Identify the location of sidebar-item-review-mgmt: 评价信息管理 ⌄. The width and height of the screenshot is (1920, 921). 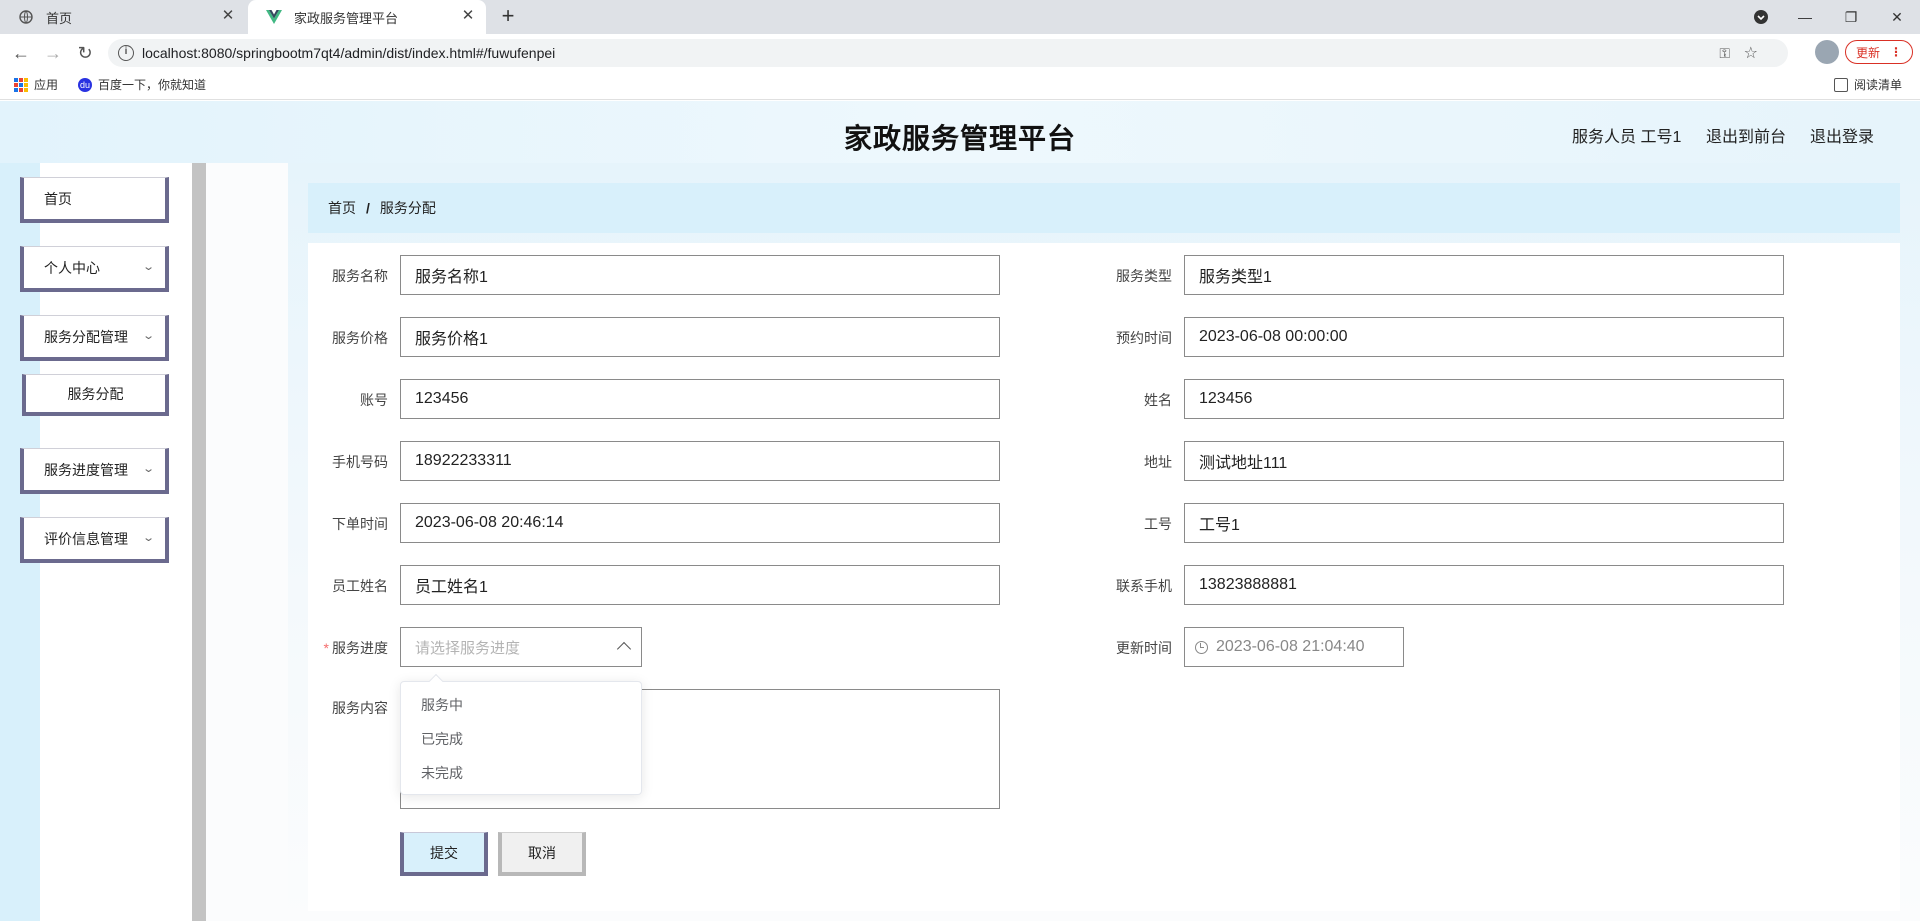
(94, 540).